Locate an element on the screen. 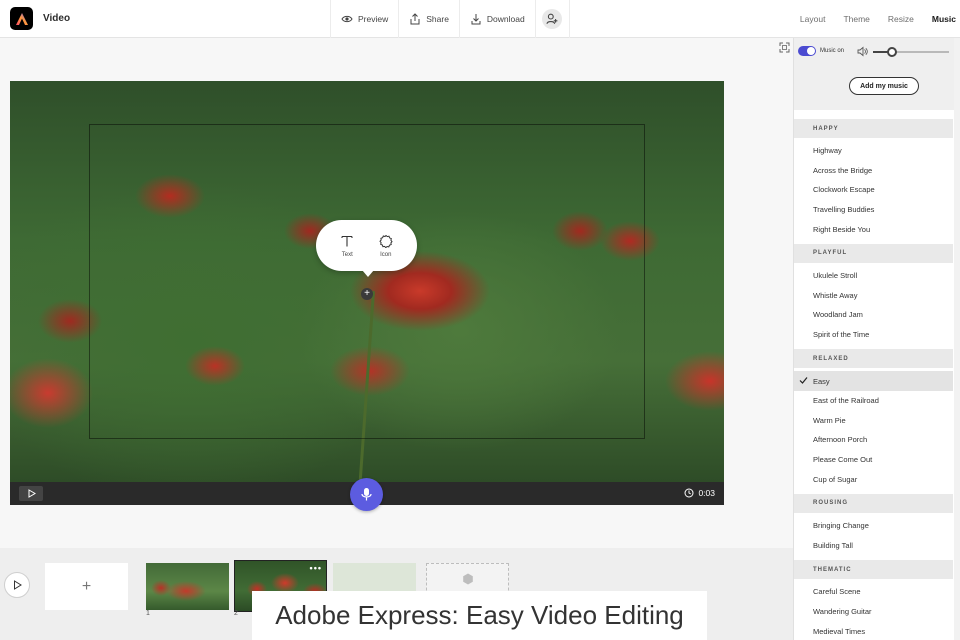  share-label: Share is located at coordinates (437, 19).